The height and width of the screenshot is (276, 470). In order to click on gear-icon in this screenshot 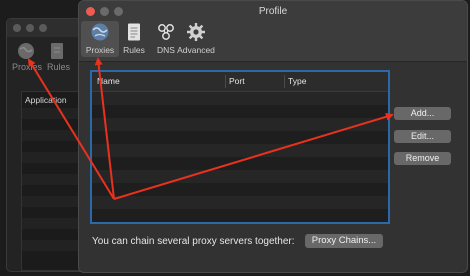, I will do `click(196, 32)`.